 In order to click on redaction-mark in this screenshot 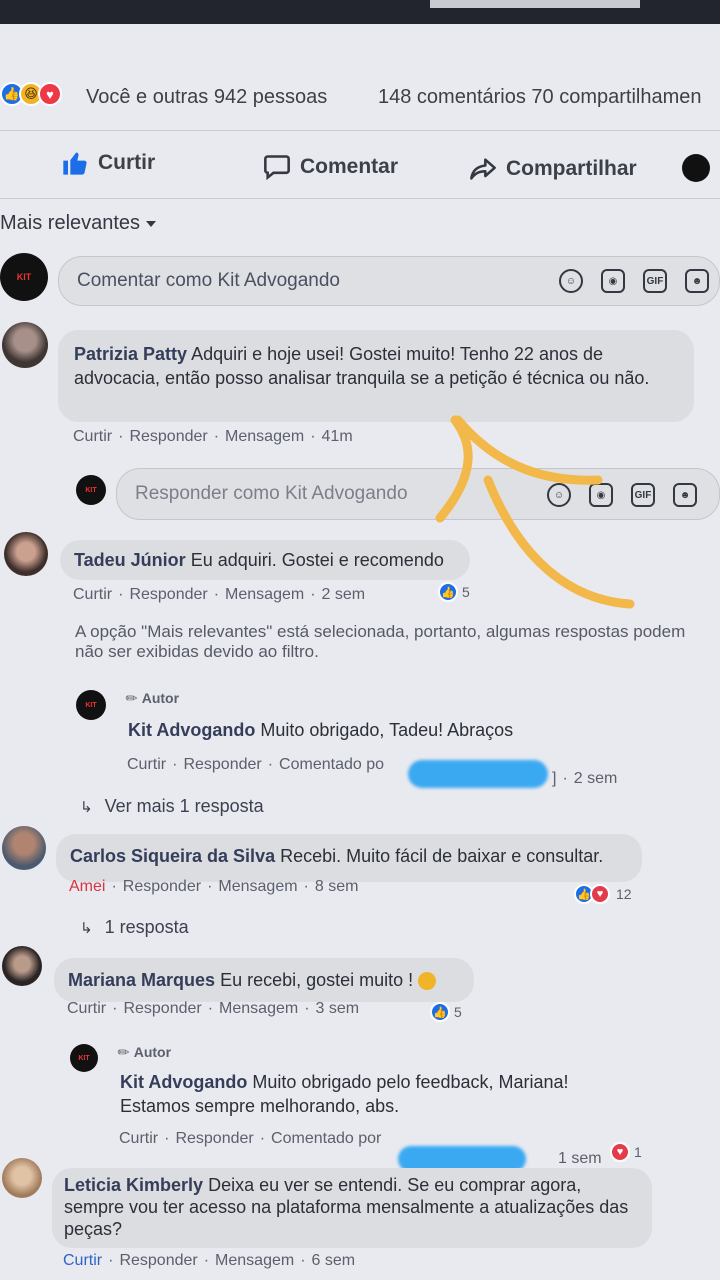, I will do `click(478, 774)`.